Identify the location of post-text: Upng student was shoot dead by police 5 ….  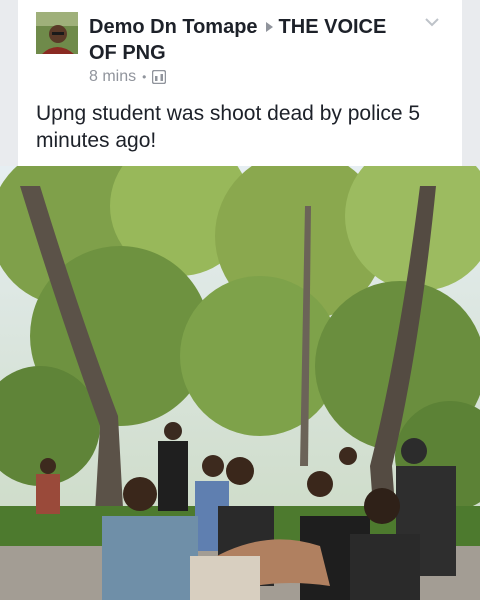
(228, 127).